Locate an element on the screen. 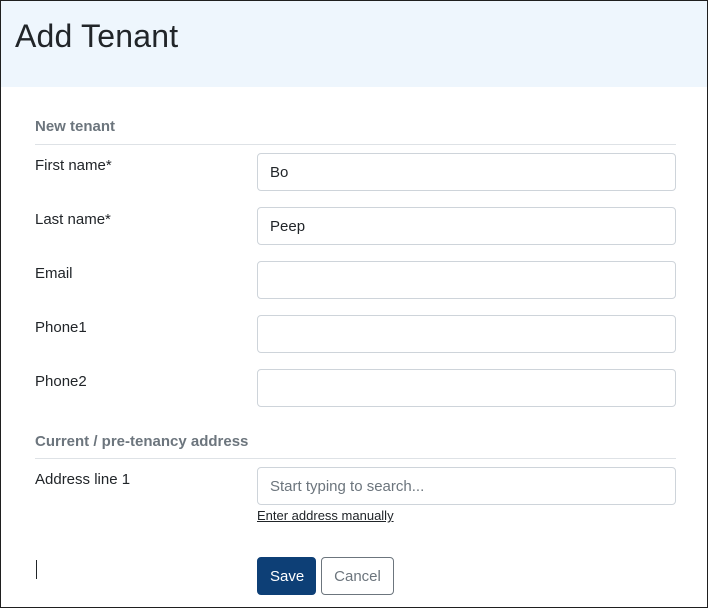  phone1-input is located at coordinates (466, 334).